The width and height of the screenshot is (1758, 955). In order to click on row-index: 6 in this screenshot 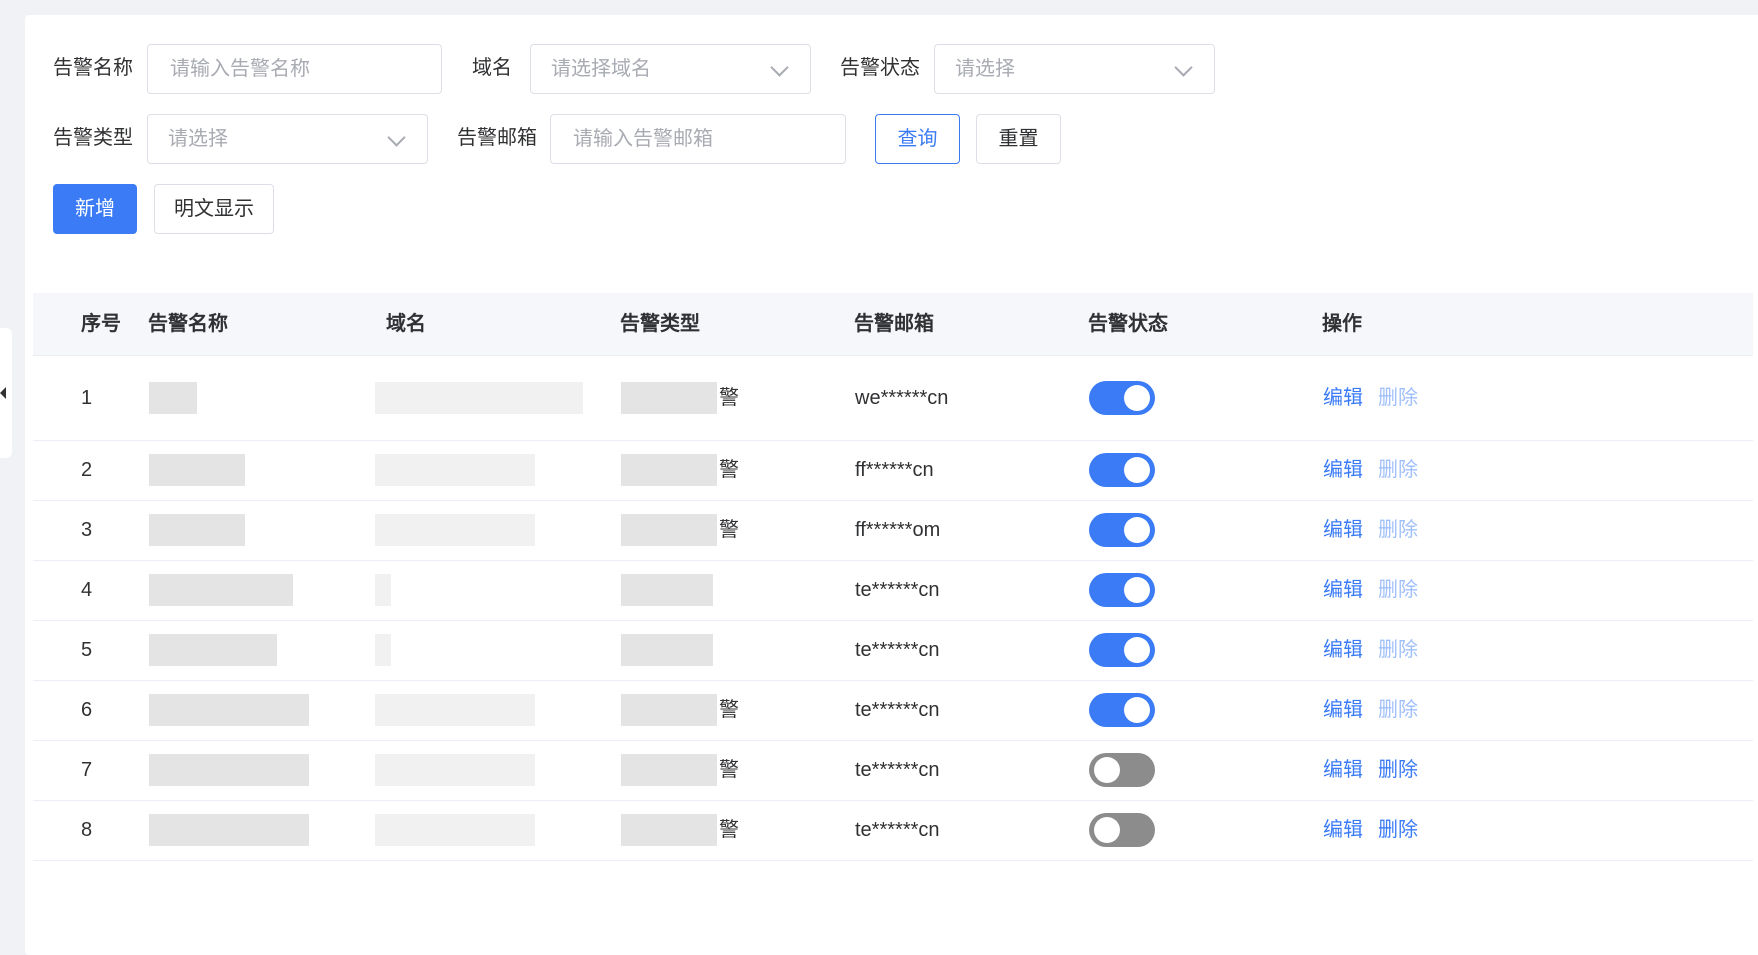, I will do `click(87, 710)`.